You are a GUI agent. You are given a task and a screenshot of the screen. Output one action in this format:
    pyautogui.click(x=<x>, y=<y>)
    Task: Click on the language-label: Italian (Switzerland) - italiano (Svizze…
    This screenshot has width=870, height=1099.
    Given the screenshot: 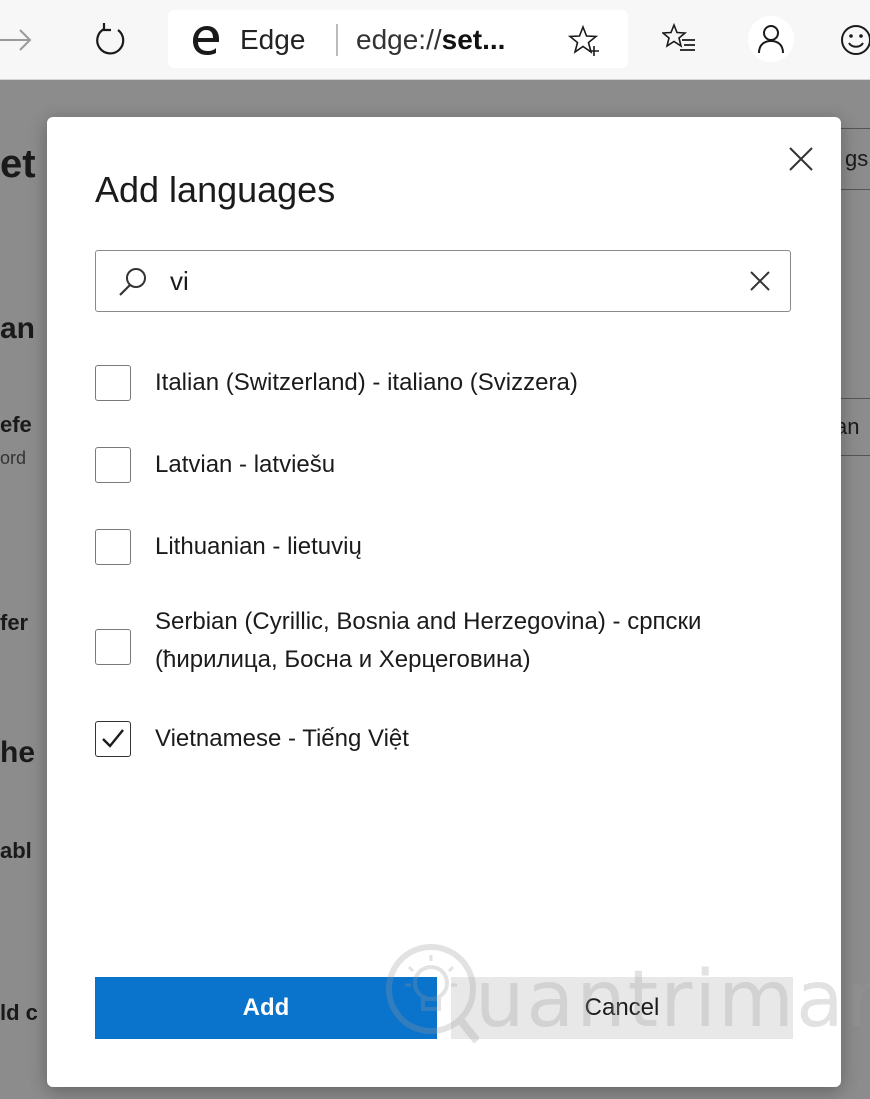 What is the action you would take?
    pyautogui.click(x=366, y=382)
    